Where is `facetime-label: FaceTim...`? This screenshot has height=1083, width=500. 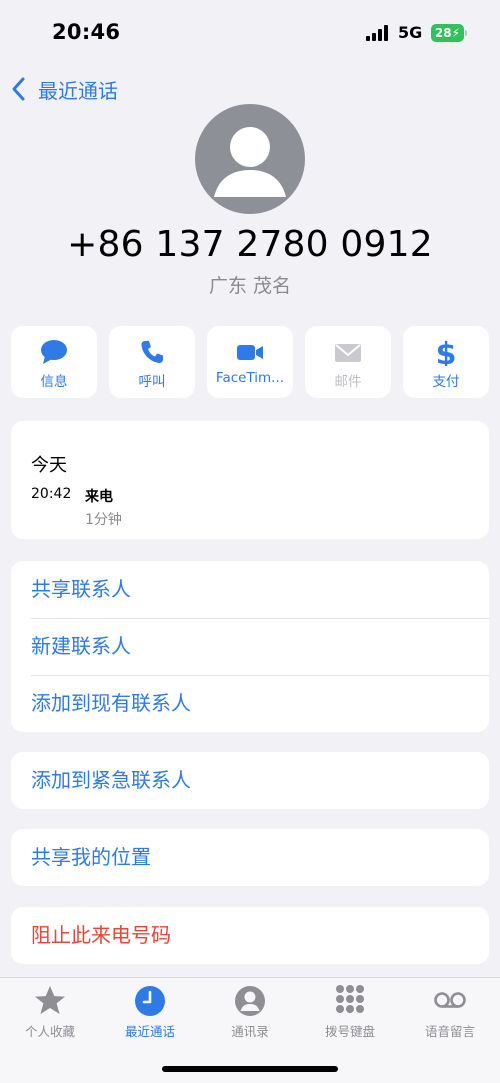 facetime-label: FaceTim... is located at coordinates (250, 378).